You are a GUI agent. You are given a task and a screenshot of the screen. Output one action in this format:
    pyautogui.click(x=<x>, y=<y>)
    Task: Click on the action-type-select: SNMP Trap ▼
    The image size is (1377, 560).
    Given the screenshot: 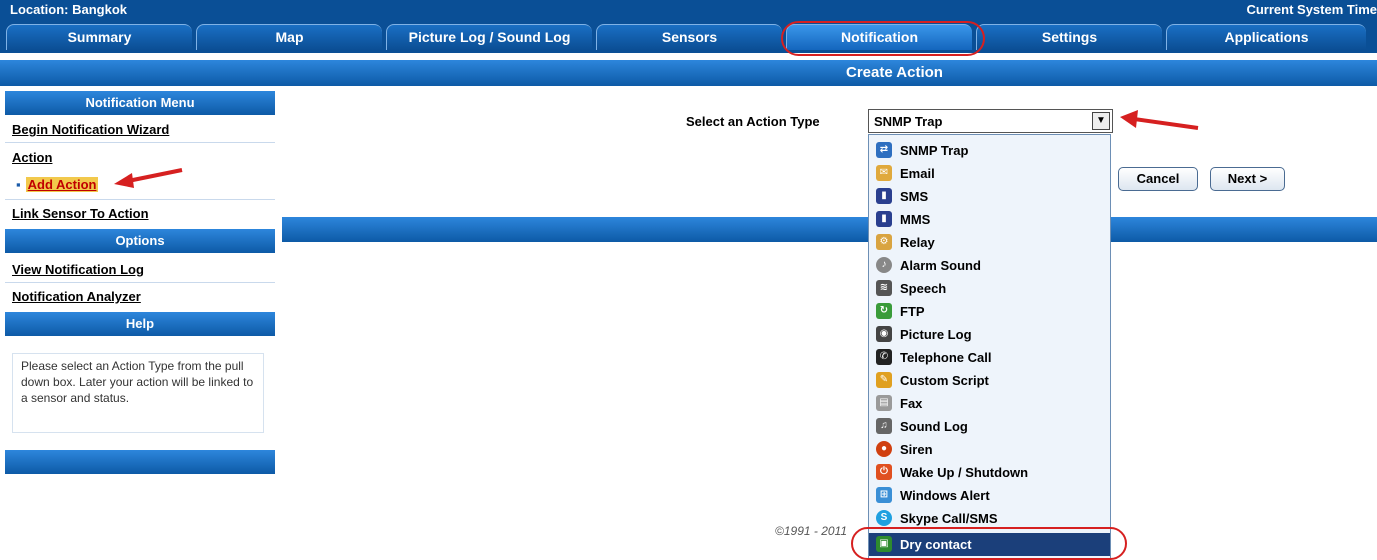 What is the action you would take?
    pyautogui.click(x=990, y=121)
    